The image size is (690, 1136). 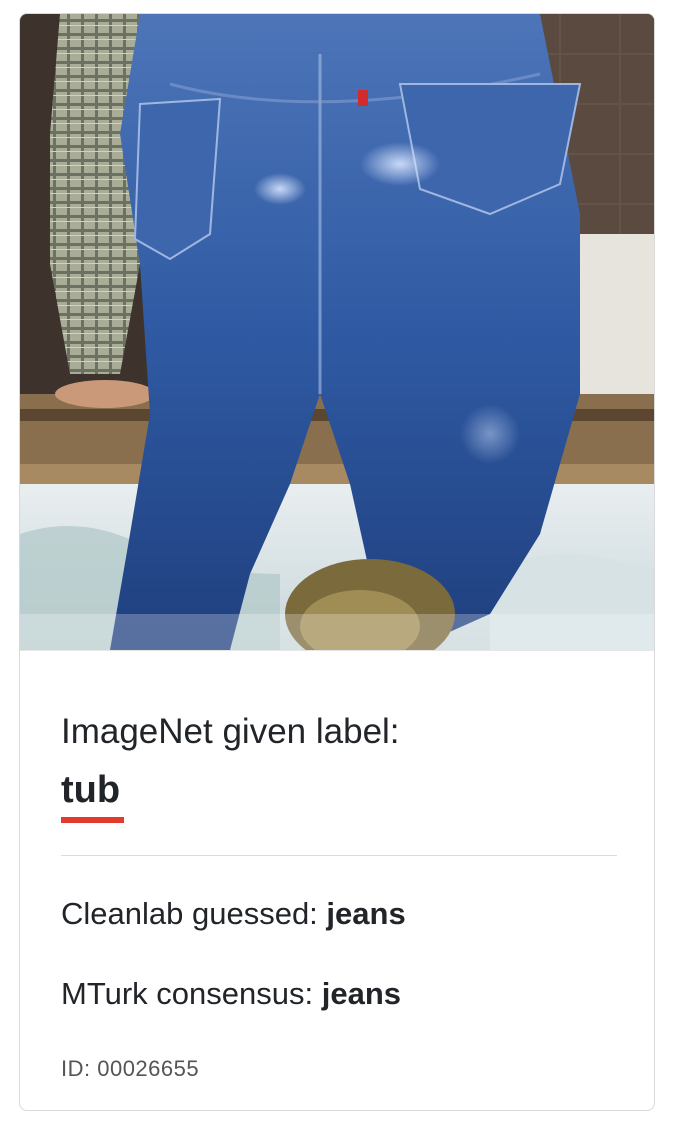 I want to click on image-id: ID: 00026655, so click(x=130, y=1068).